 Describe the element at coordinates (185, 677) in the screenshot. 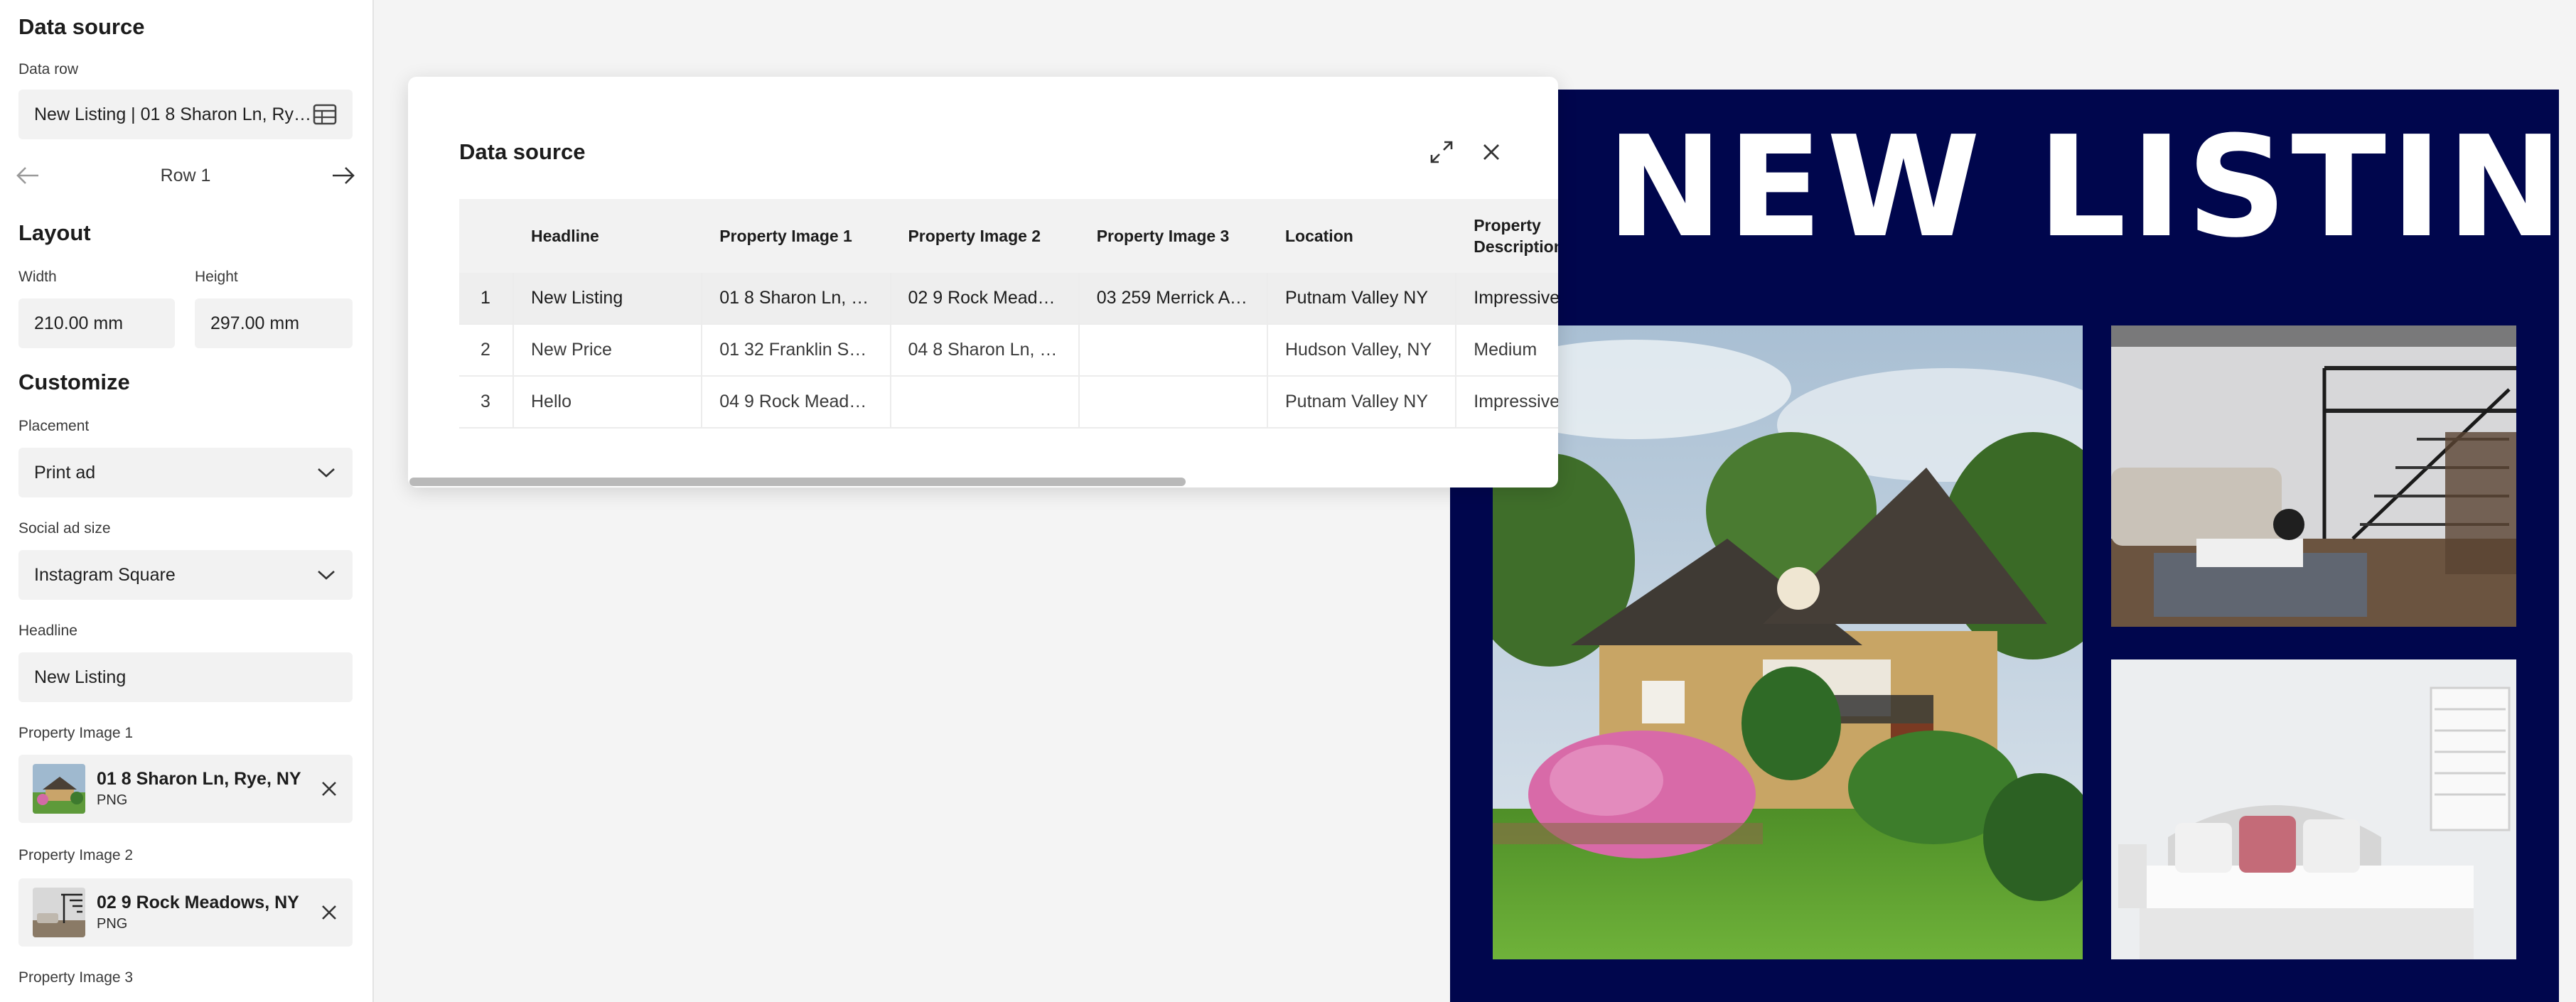

I see `headline-input: New Listing` at that location.